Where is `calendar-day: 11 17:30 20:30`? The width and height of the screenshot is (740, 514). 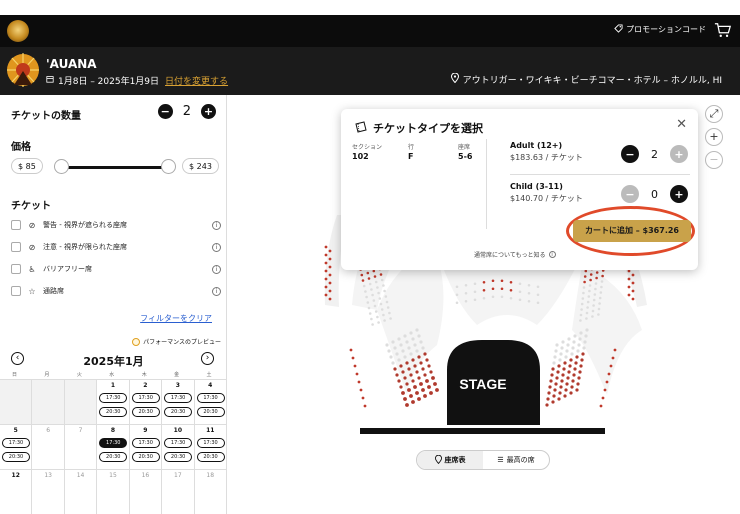
calendar-day: 11 17:30 20:30 is located at coordinates (211, 447).